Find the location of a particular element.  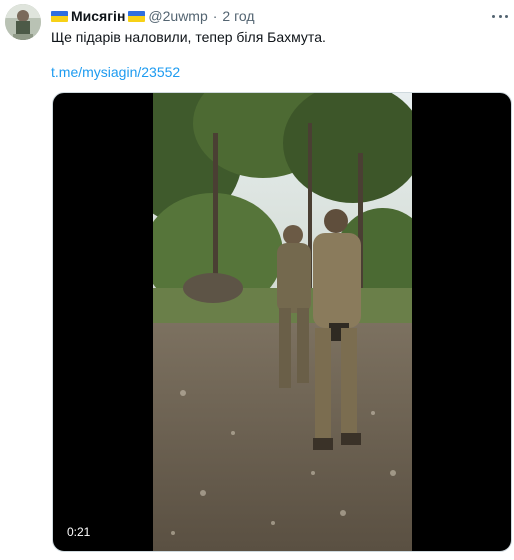

tweet-header: Мисягін @2uwmp · 2 год is located at coordinates (153, 16).